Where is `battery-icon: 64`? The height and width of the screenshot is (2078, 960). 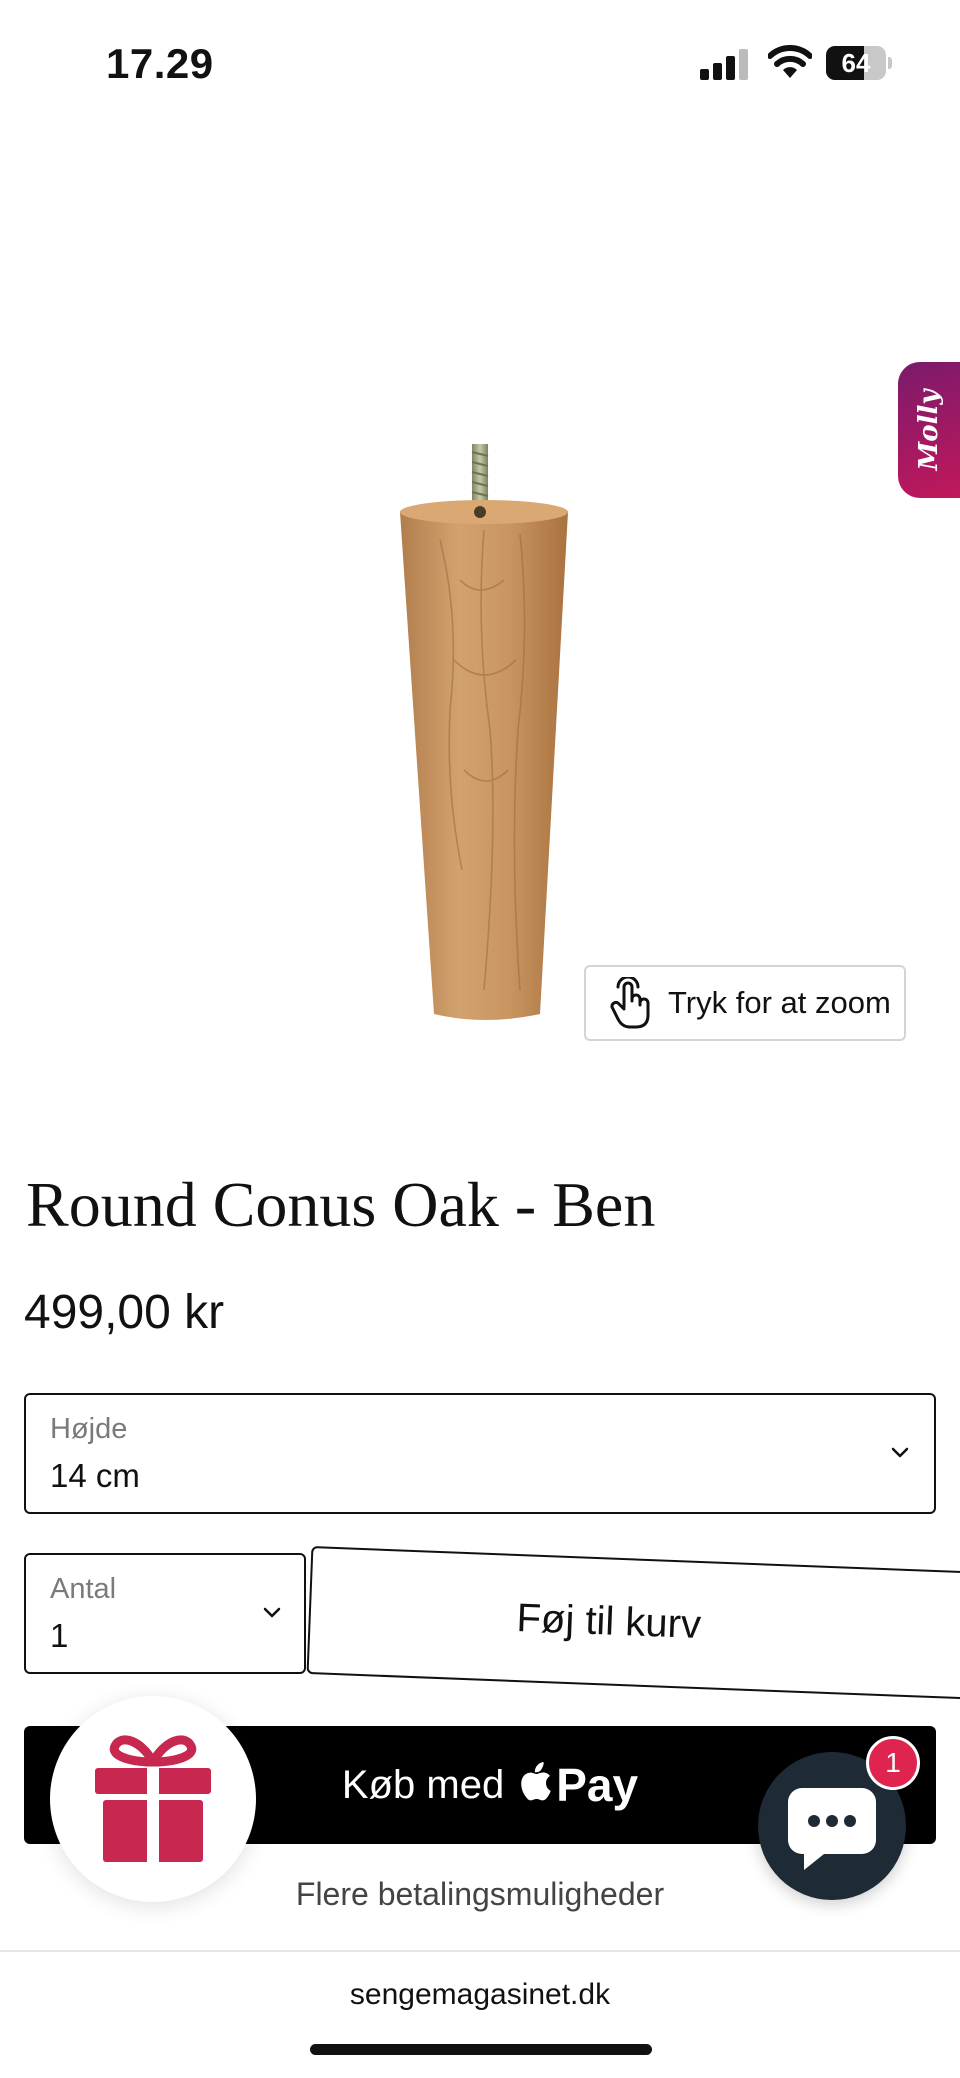 battery-icon: 64 is located at coordinates (859, 63).